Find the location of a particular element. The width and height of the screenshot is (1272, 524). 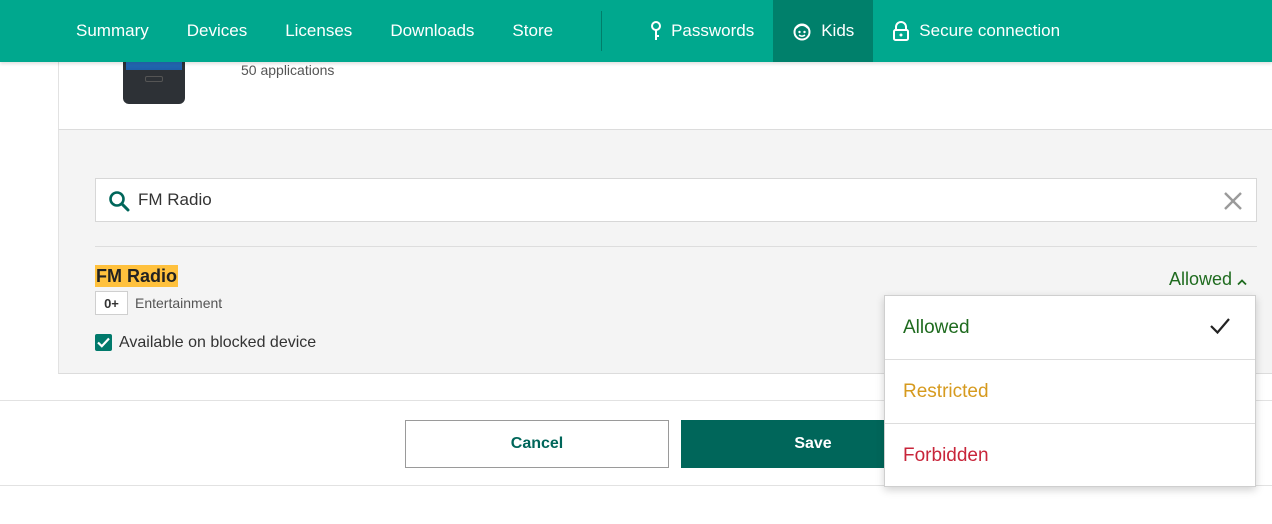

checkmark-icon is located at coordinates (103, 342).